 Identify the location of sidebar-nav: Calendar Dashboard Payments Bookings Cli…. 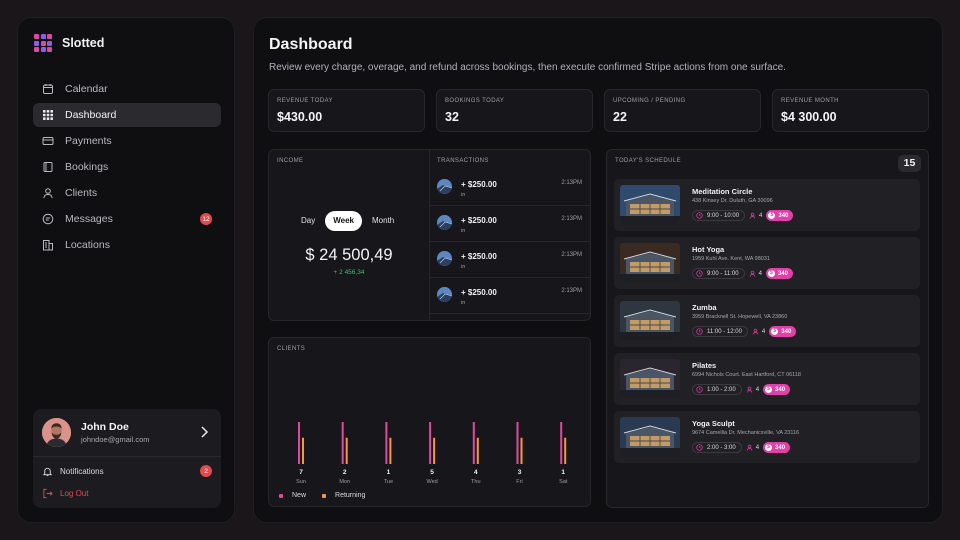
(127, 168).